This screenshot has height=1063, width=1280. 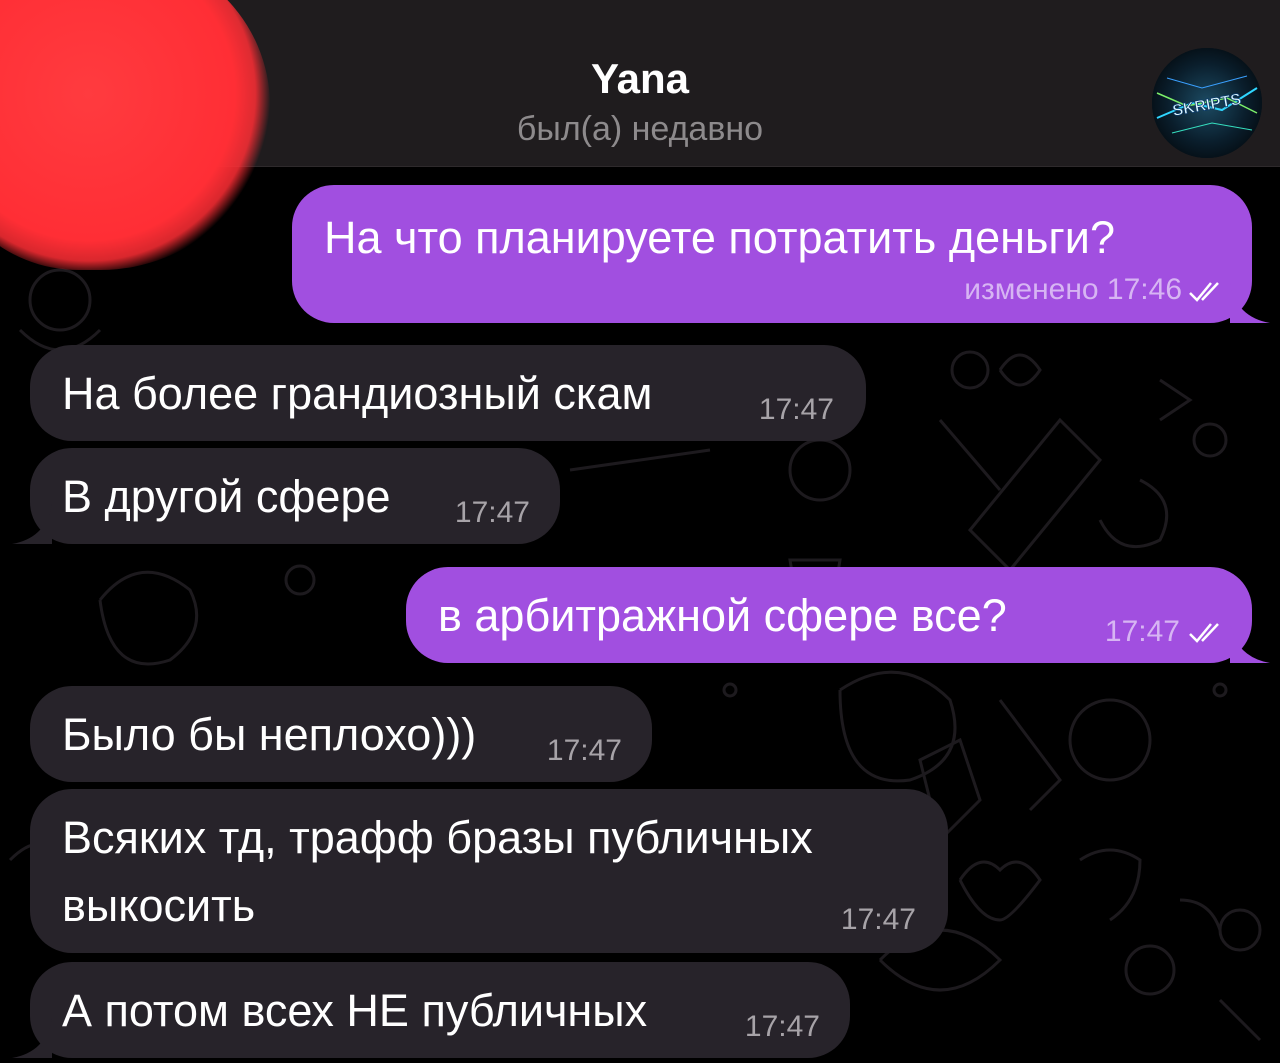 I want to click on message-bubble-outgoing: в арбитражной сфере все? 17:47, so click(x=838, y=615).